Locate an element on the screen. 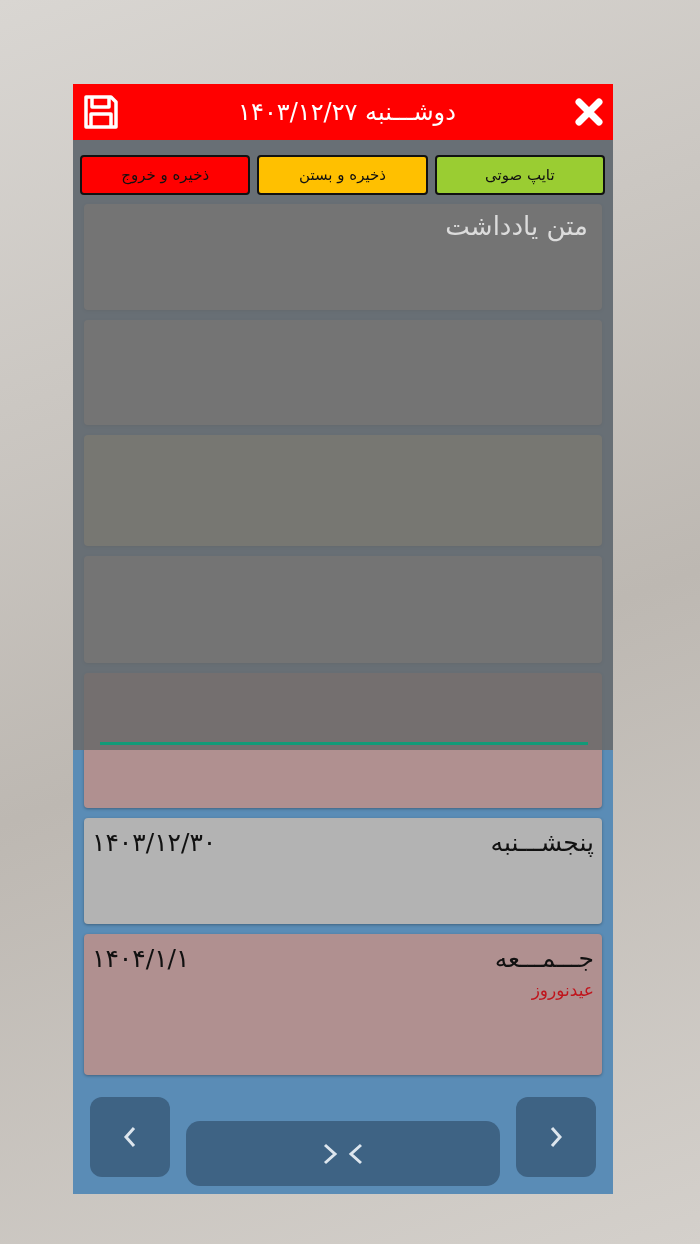 The image size is (700, 1244). close-icon is located at coordinates (589, 112).